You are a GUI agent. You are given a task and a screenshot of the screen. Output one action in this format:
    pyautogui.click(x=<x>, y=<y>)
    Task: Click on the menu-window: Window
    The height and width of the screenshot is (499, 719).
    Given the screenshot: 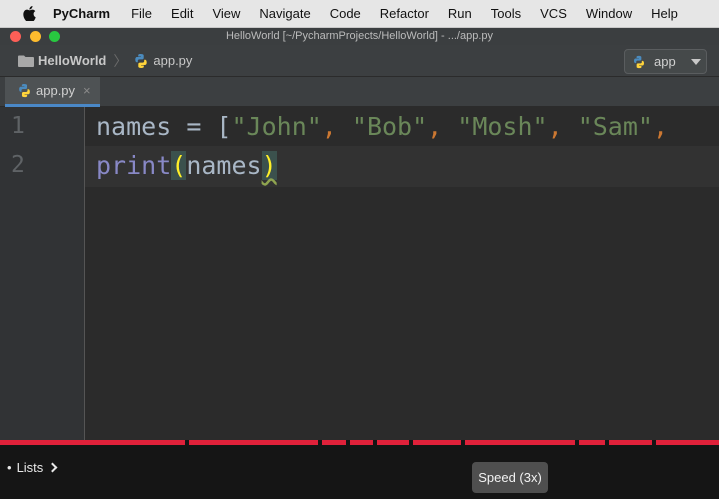 What is the action you would take?
    pyautogui.click(x=609, y=13)
    